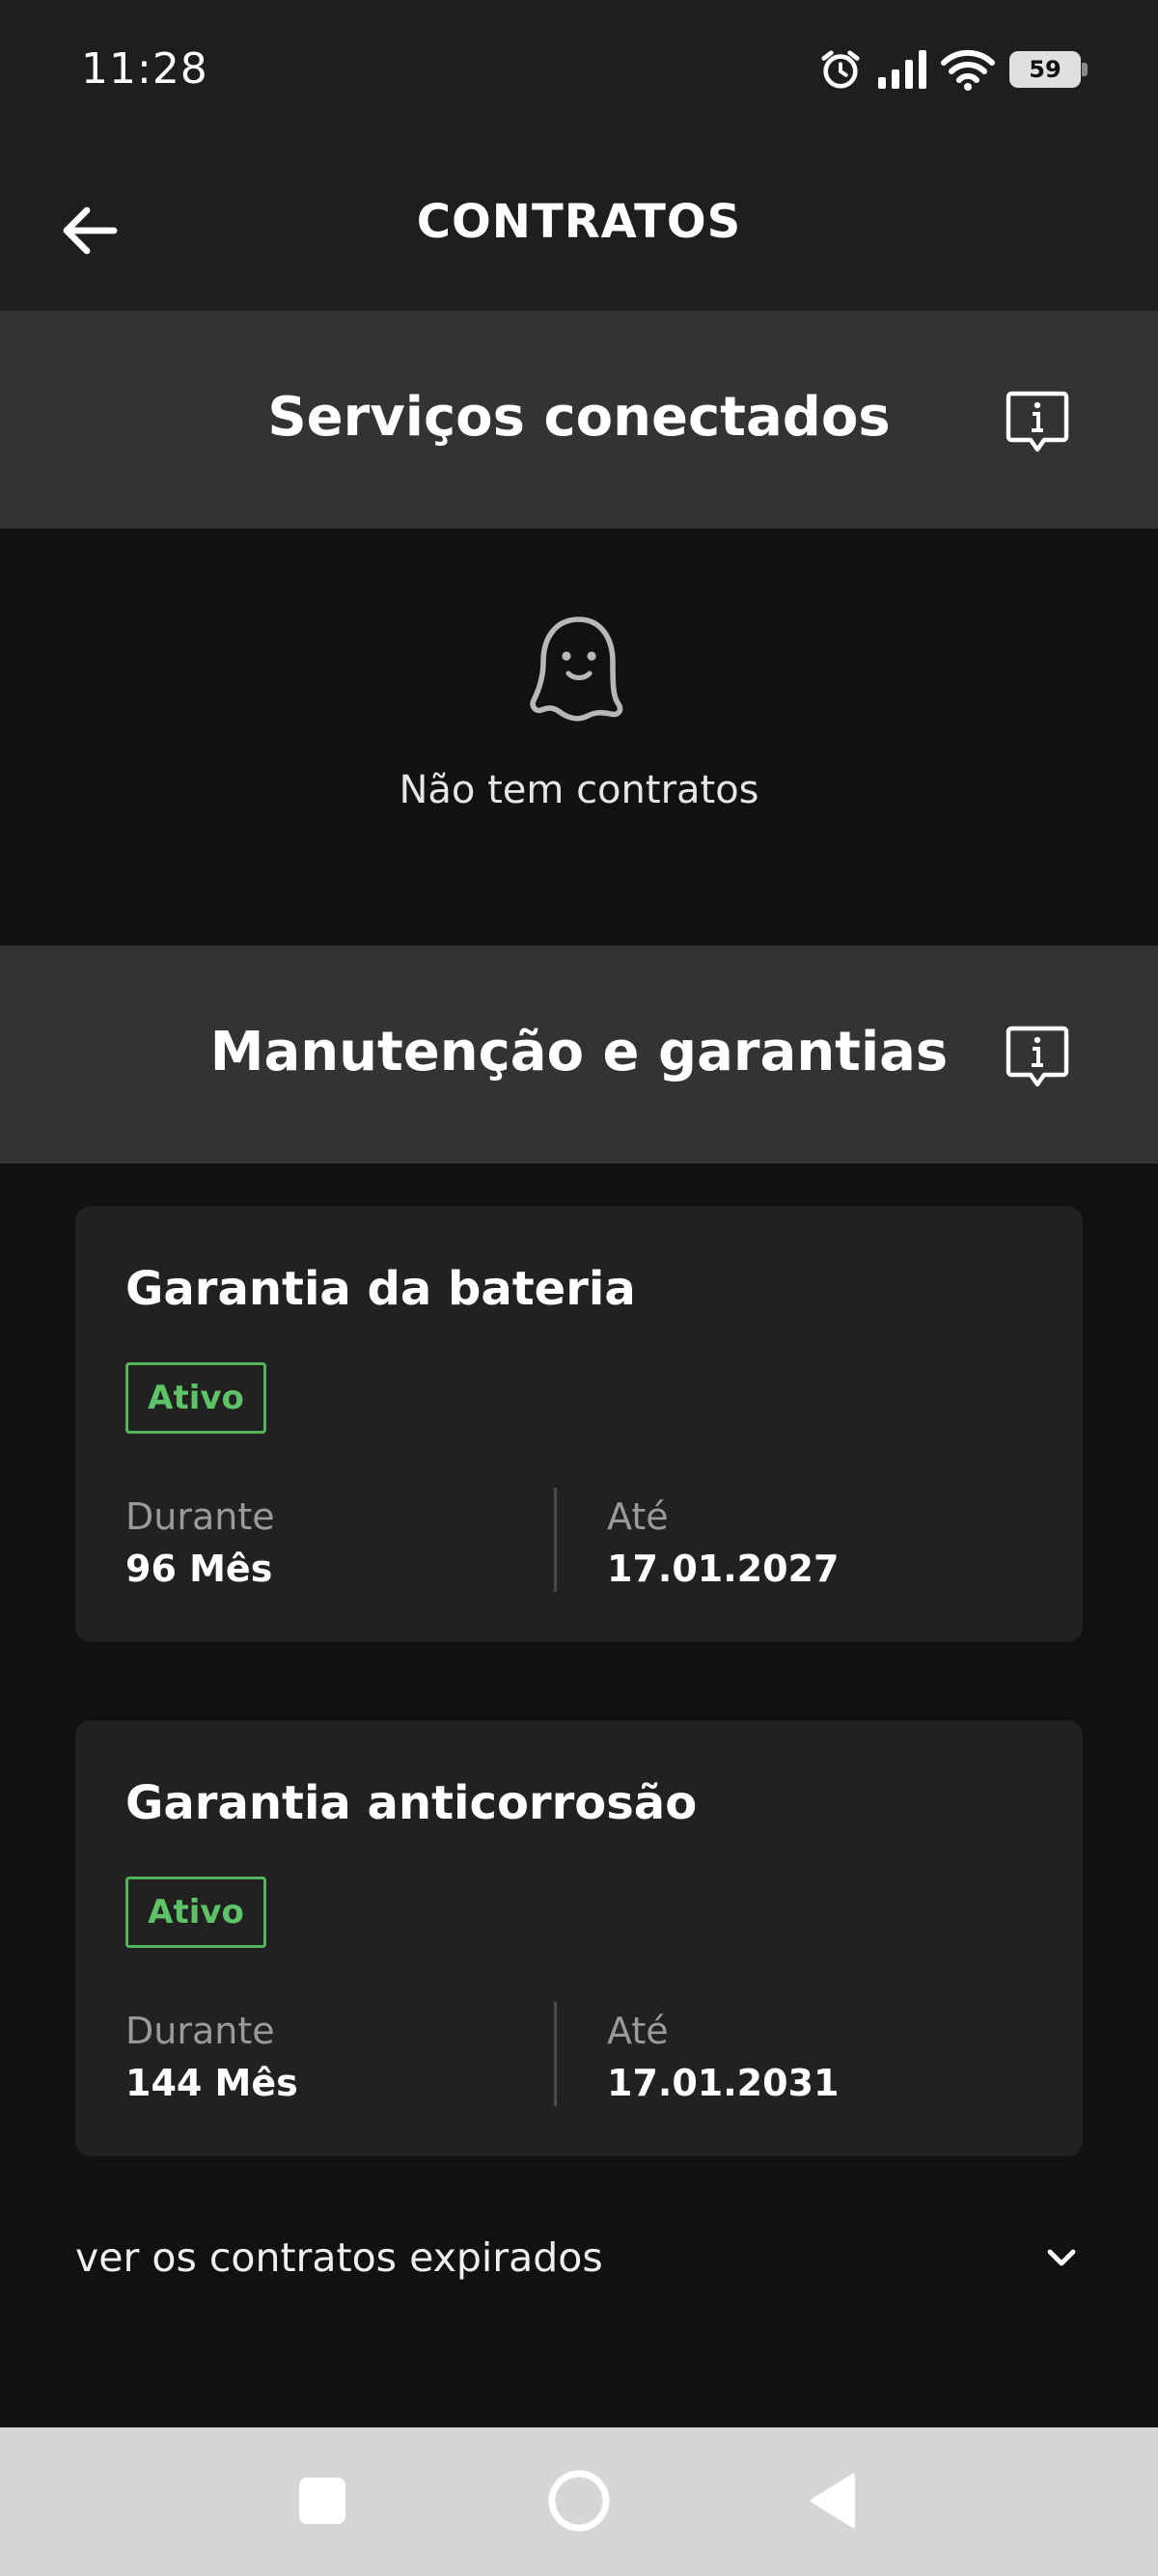 This screenshot has height=2576, width=1158. What do you see at coordinates (1061, 2257) in the screenshot?
I see `chevron-down-icon` at bounding box center [1061, 2257].